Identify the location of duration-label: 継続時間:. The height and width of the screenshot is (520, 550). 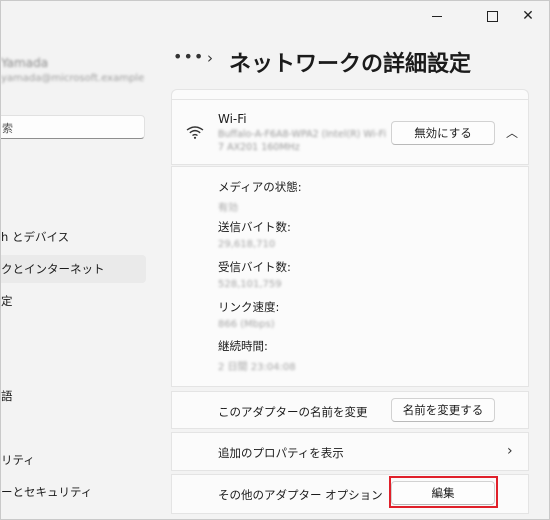
(243, 346).